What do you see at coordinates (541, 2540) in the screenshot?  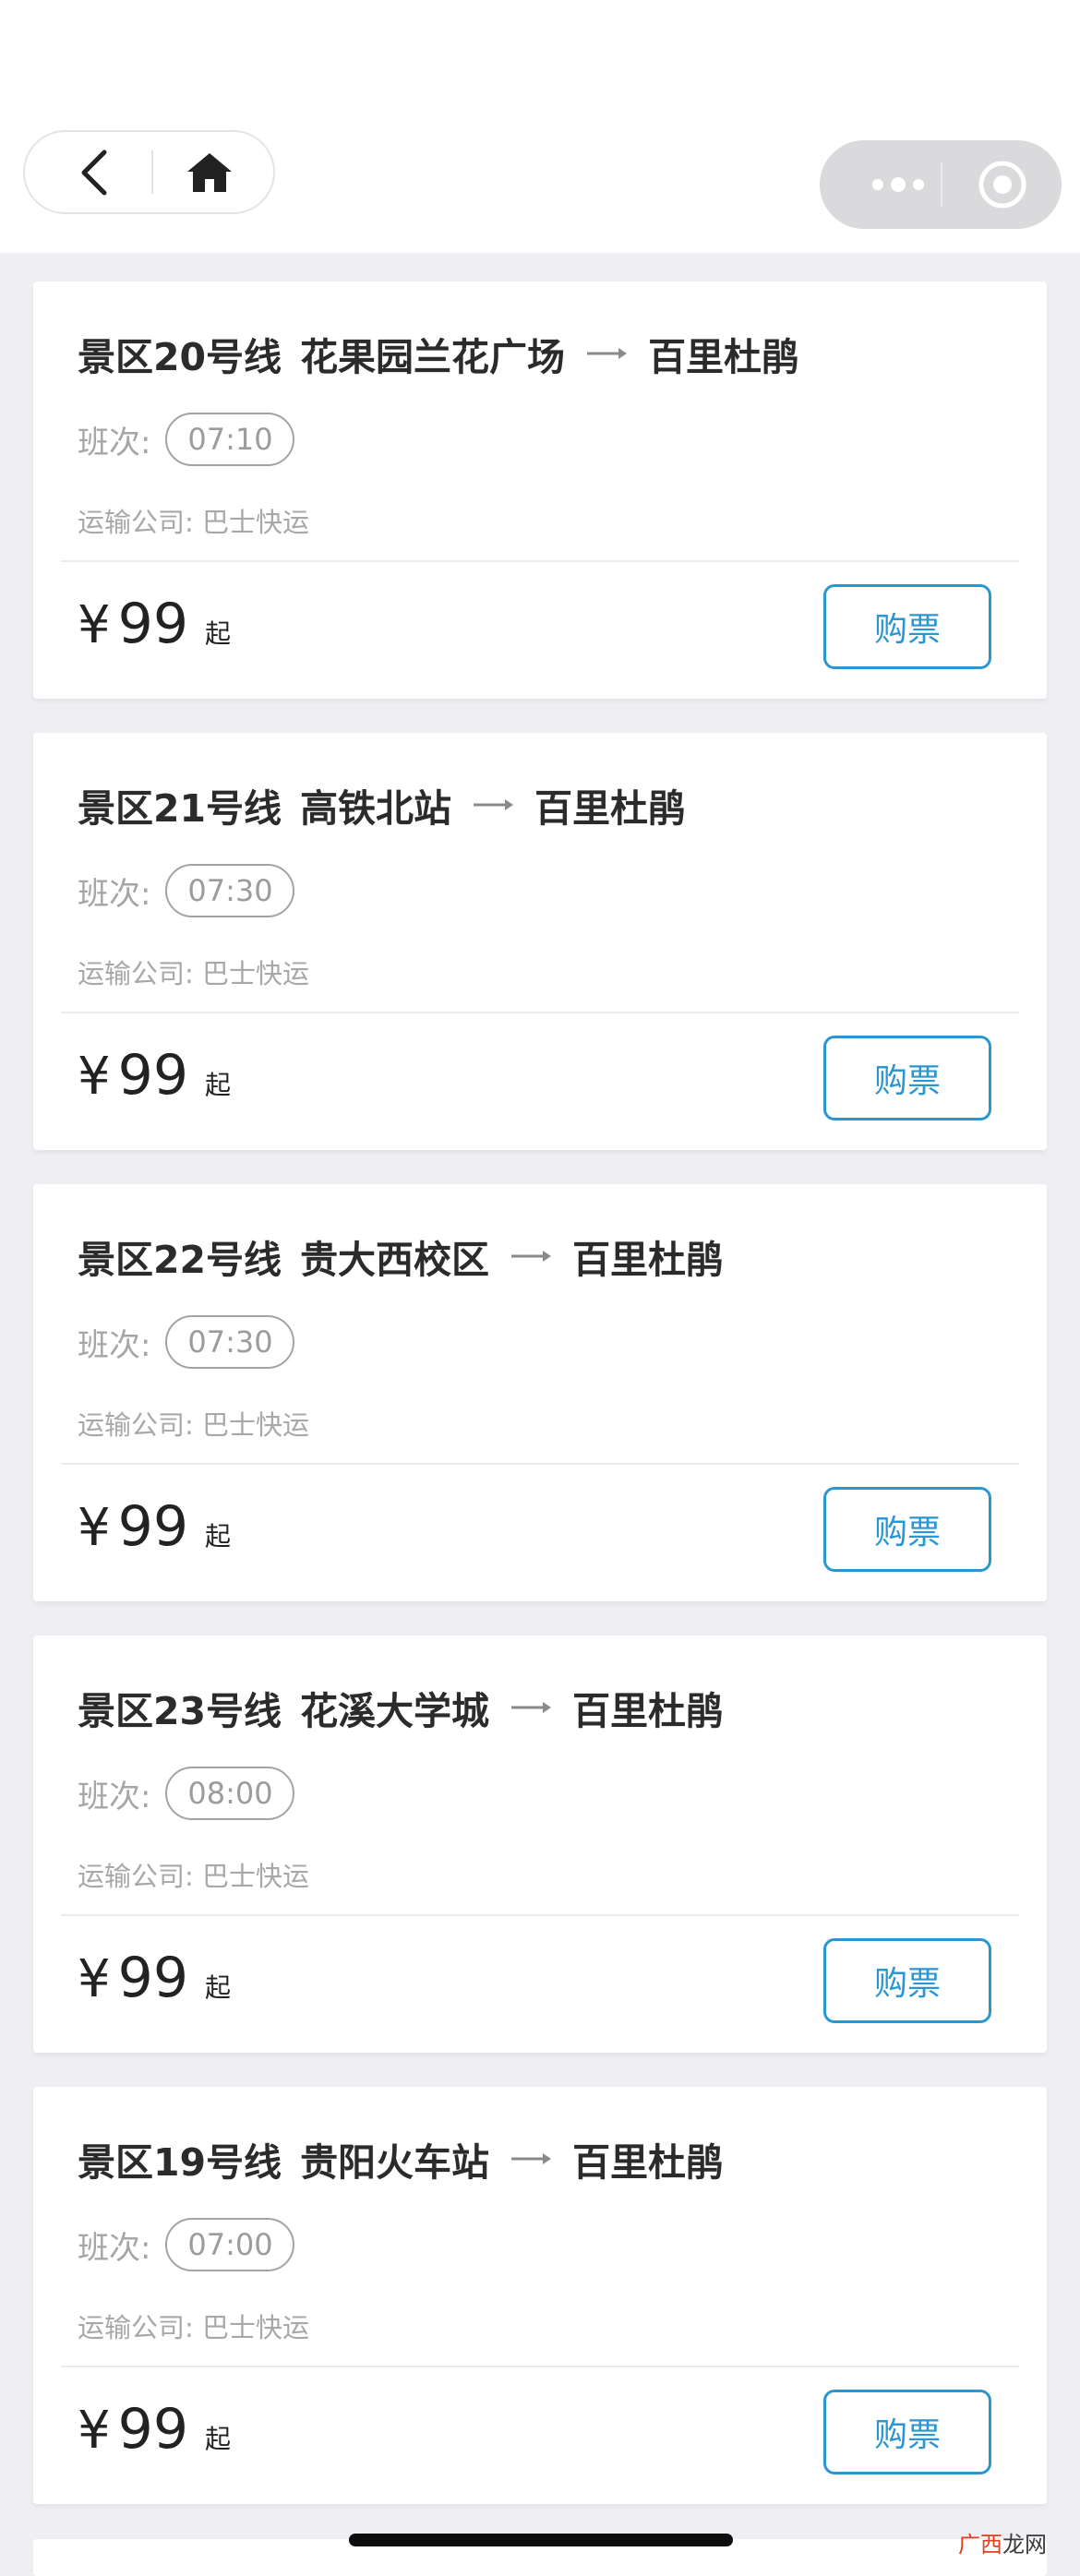 I see `home-indicator` at bounding box center [541, 2540].